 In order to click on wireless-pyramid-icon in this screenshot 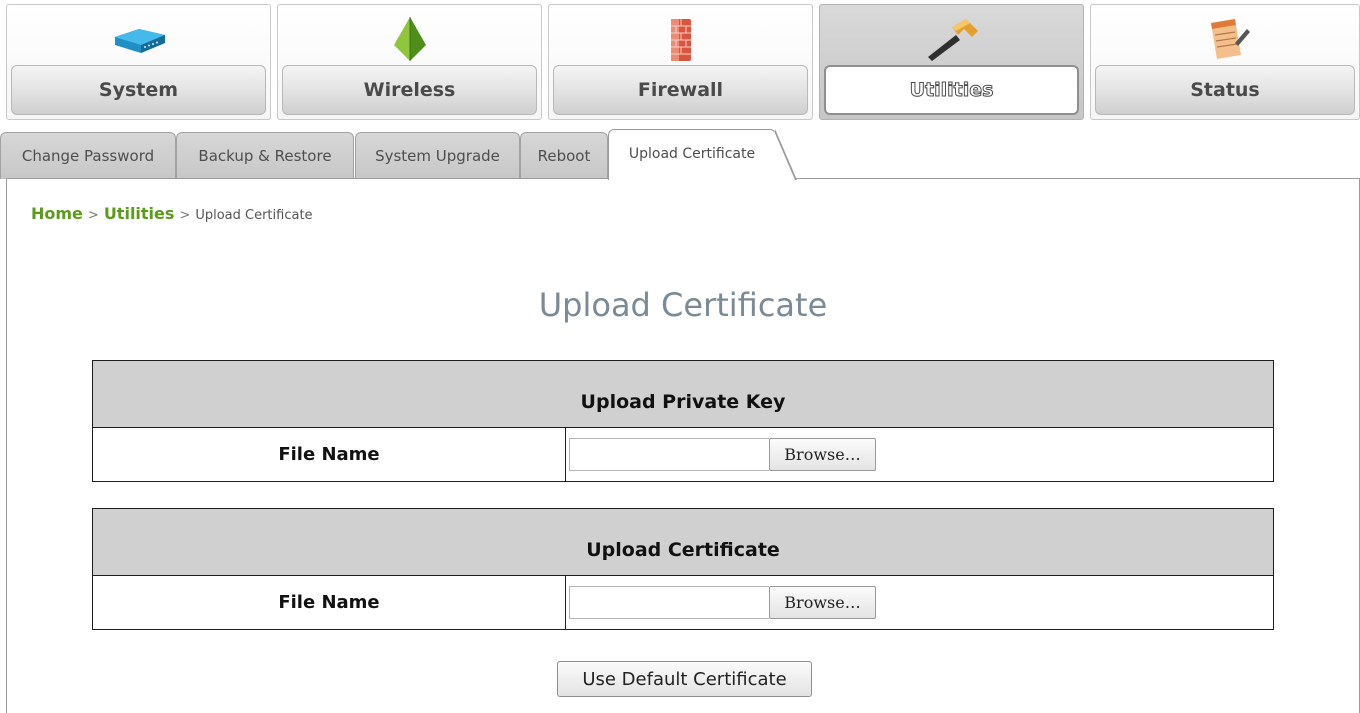, I will do `click(409, 39)`.